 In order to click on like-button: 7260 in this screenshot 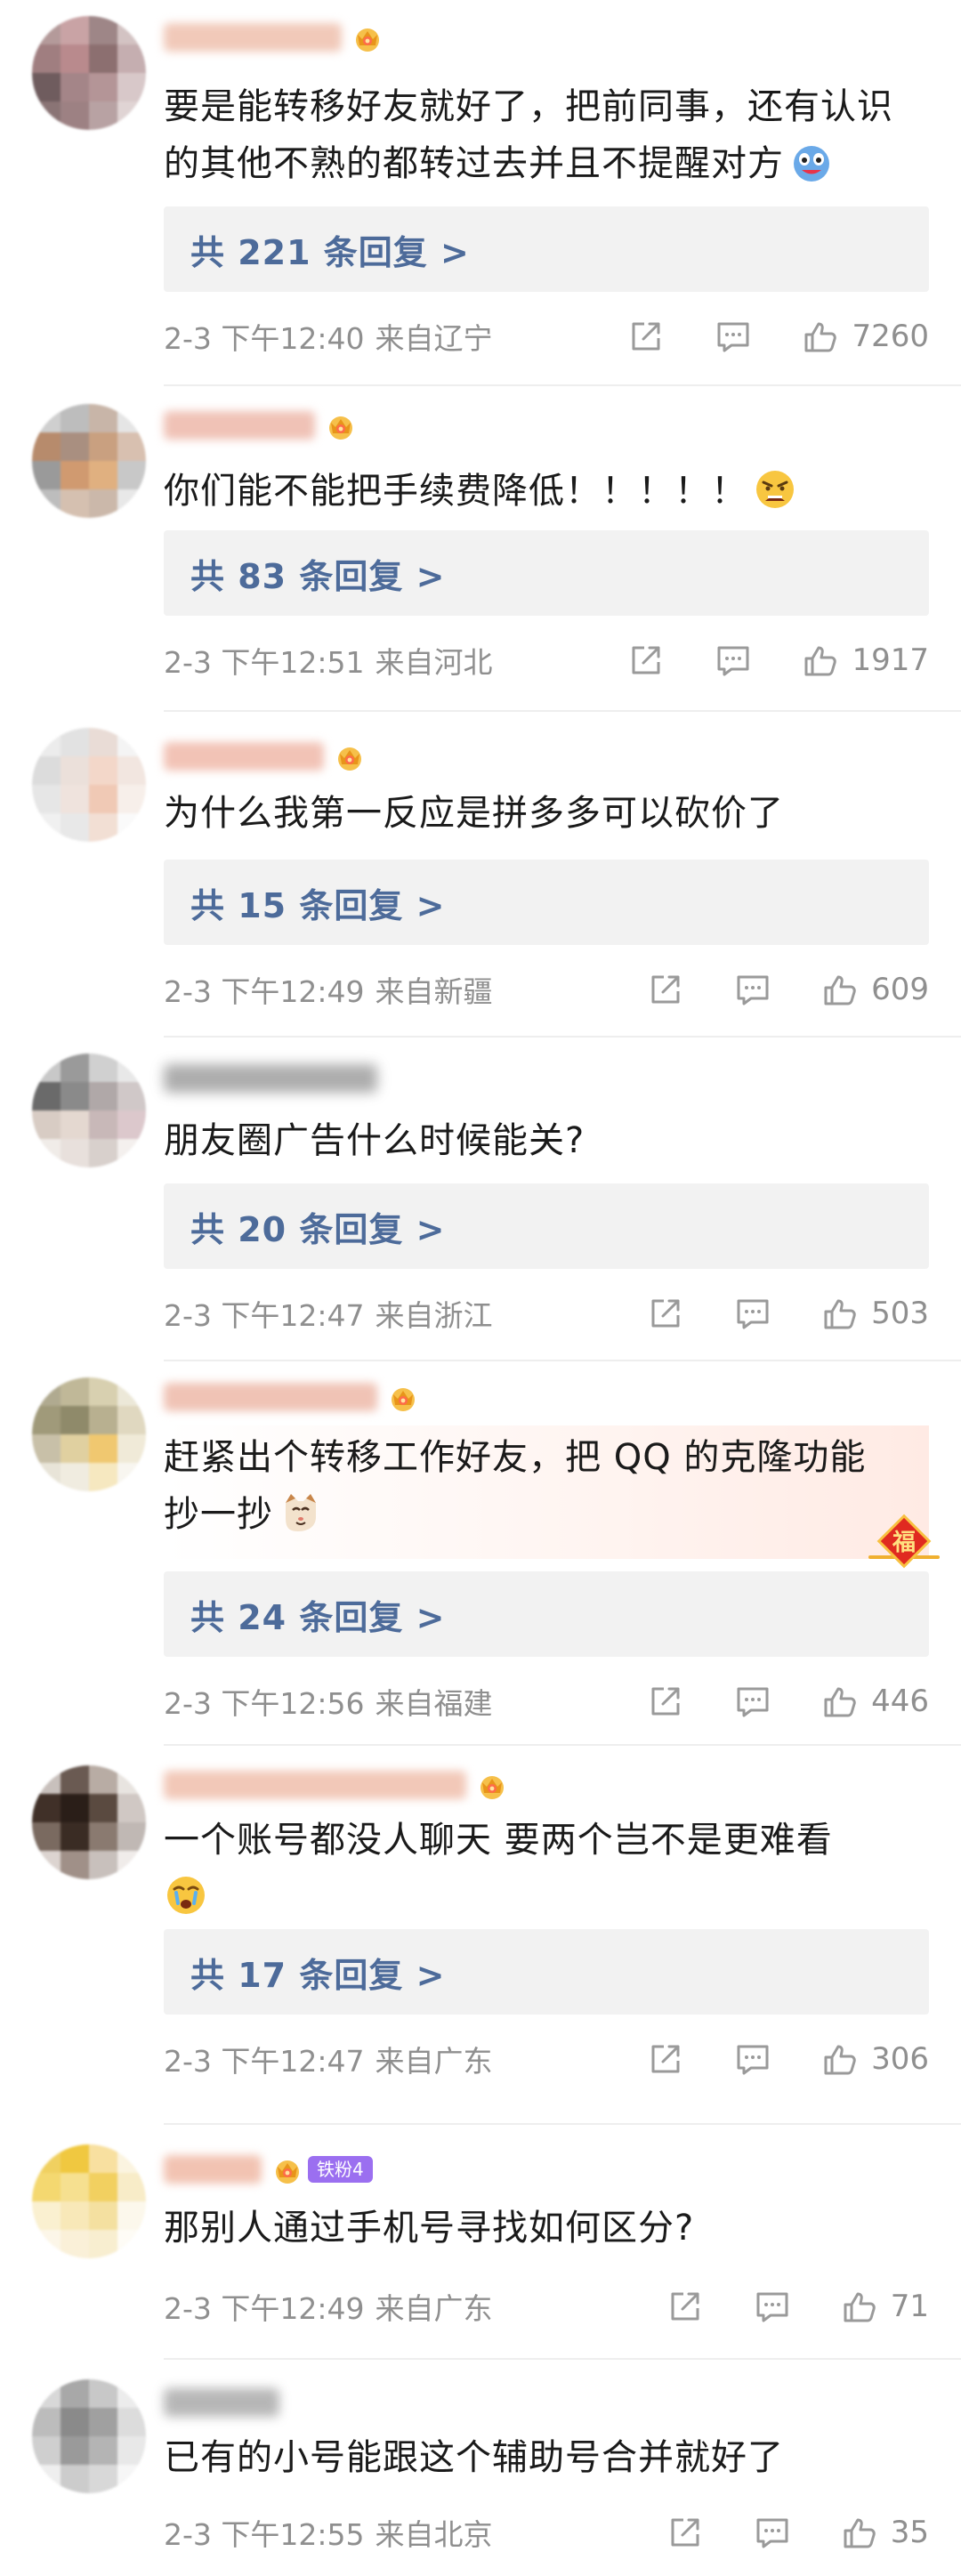, I will do `click(864, 336)`.